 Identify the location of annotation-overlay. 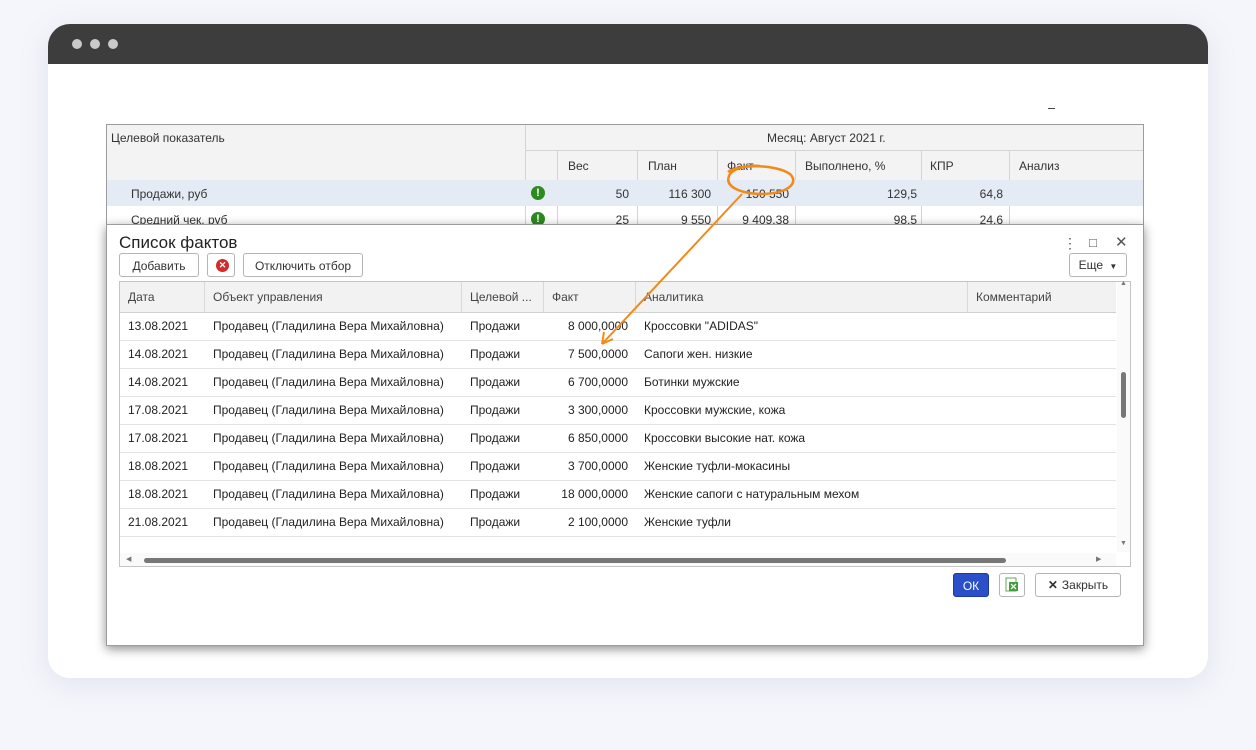
(698, 254).